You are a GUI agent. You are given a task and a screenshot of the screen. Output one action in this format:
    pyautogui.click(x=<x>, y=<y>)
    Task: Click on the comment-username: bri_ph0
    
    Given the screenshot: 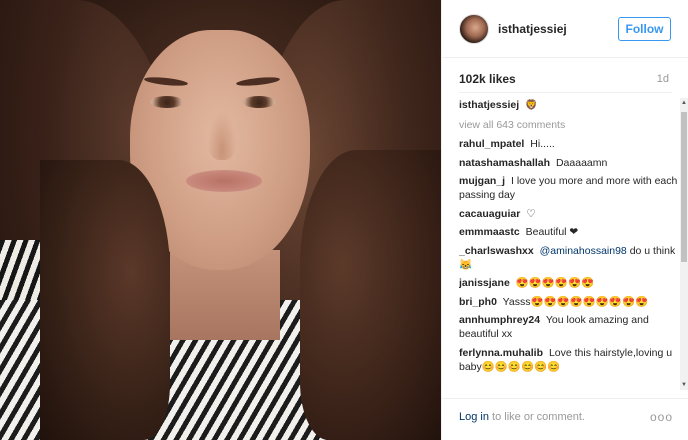 What is the action you would take?
    pyautogui.click(x=478, y=302)
    